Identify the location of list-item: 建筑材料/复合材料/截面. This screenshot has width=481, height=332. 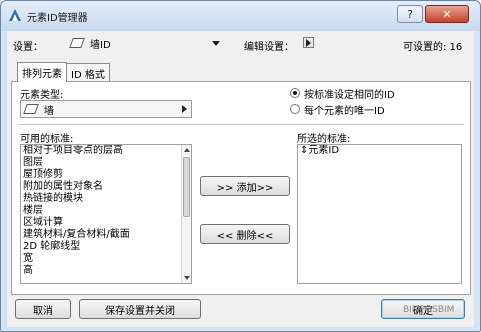
(106, 235).